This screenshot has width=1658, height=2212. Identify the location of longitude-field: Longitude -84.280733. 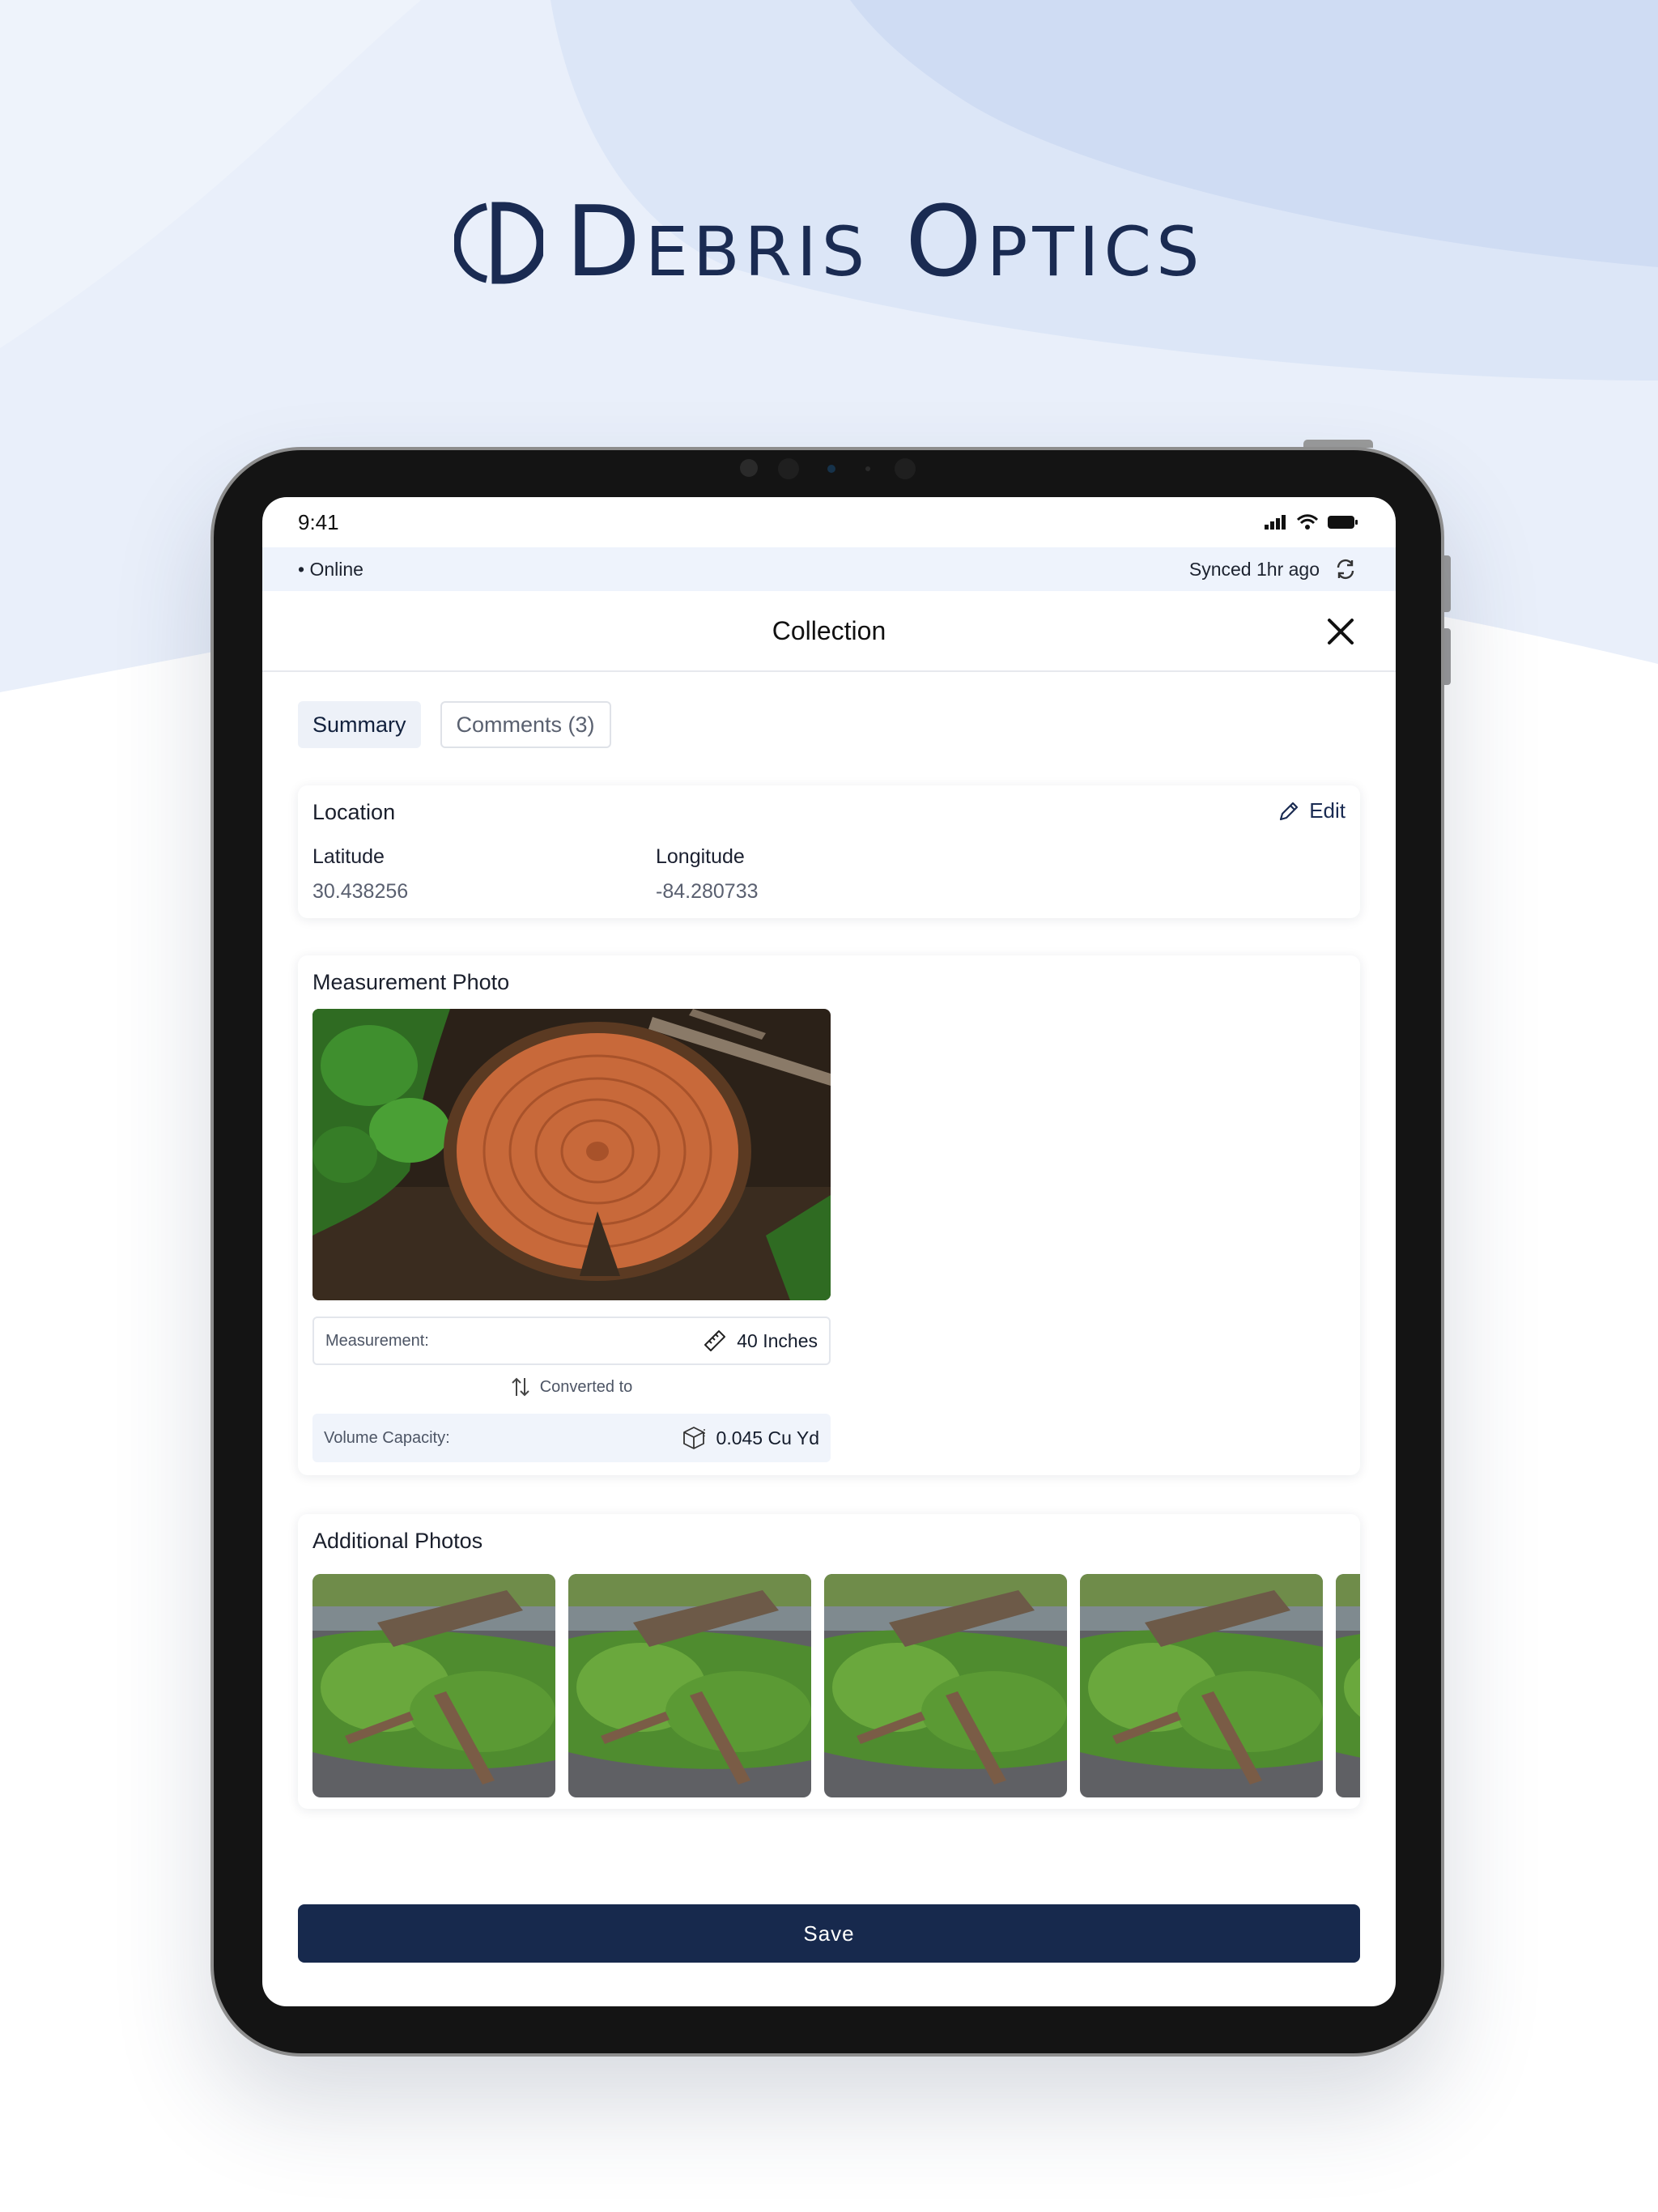
(707, 875).